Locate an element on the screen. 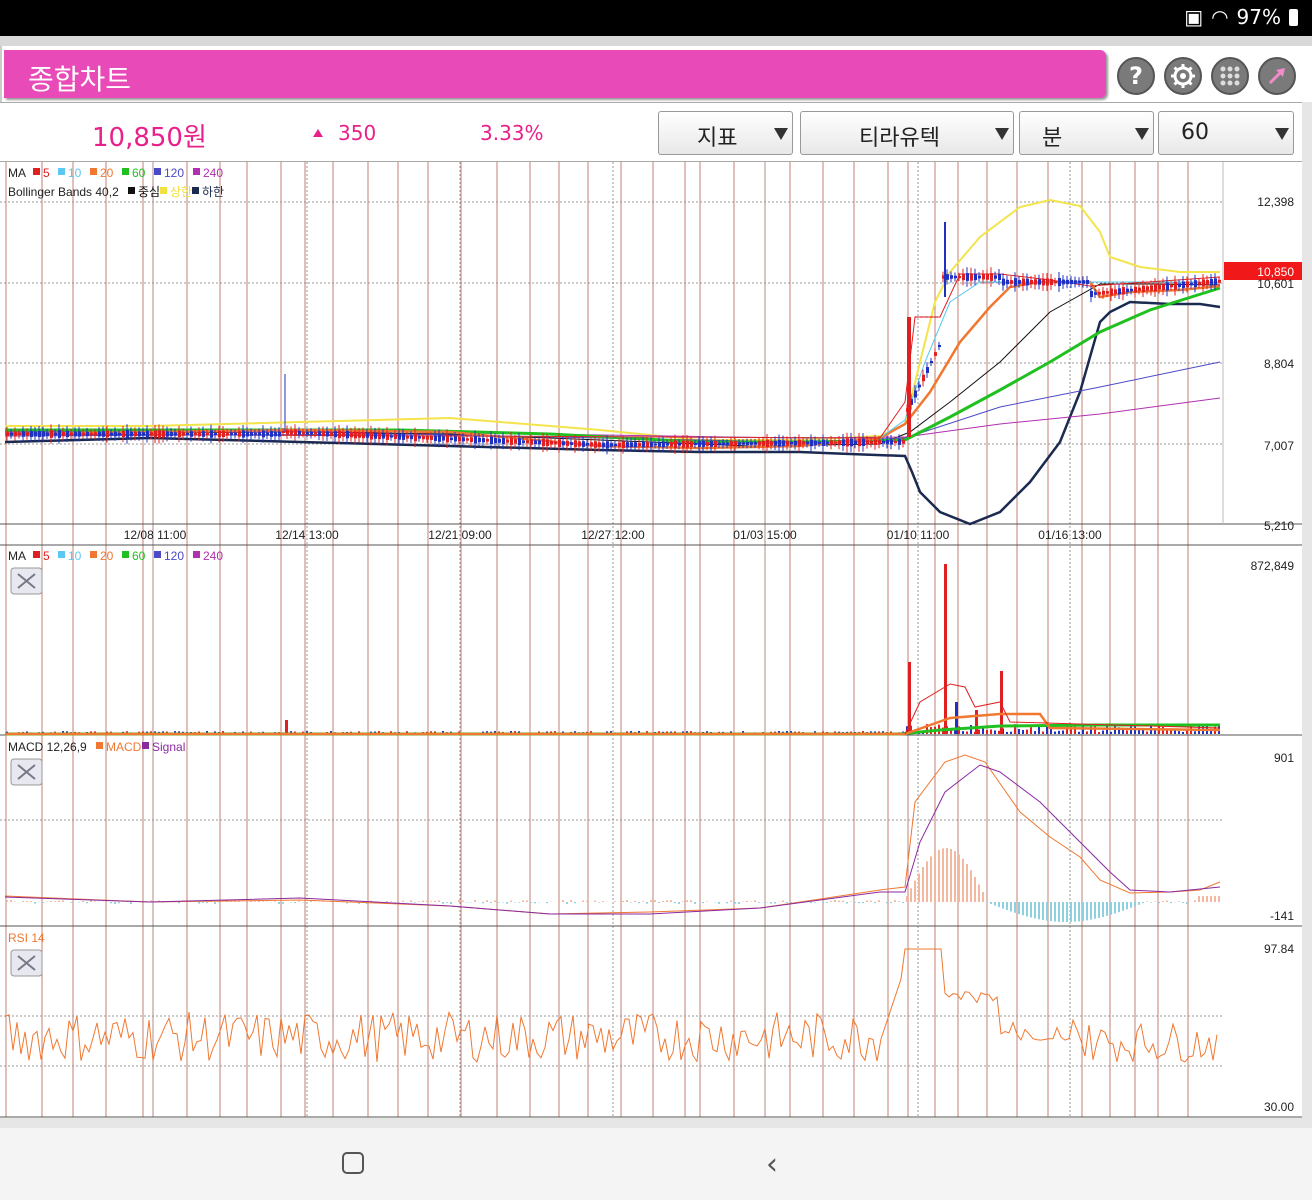 The height and width of the screenshot is (1200, 1312). macd-close-button is located at coordinates (26, 772).